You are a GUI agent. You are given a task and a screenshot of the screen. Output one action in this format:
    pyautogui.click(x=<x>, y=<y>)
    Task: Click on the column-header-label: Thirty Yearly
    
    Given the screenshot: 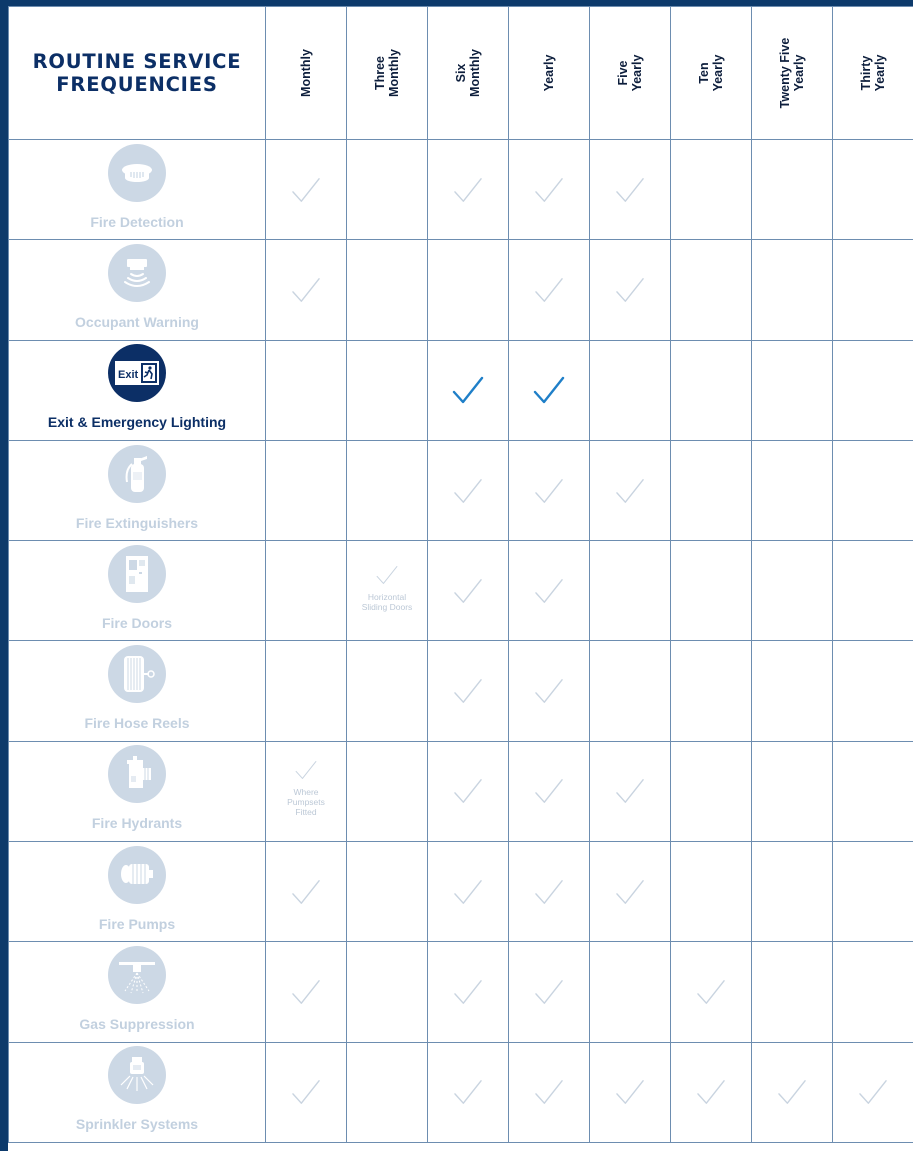 What is the action you would take?
    pyautogui.click(x=873, y=73)
    